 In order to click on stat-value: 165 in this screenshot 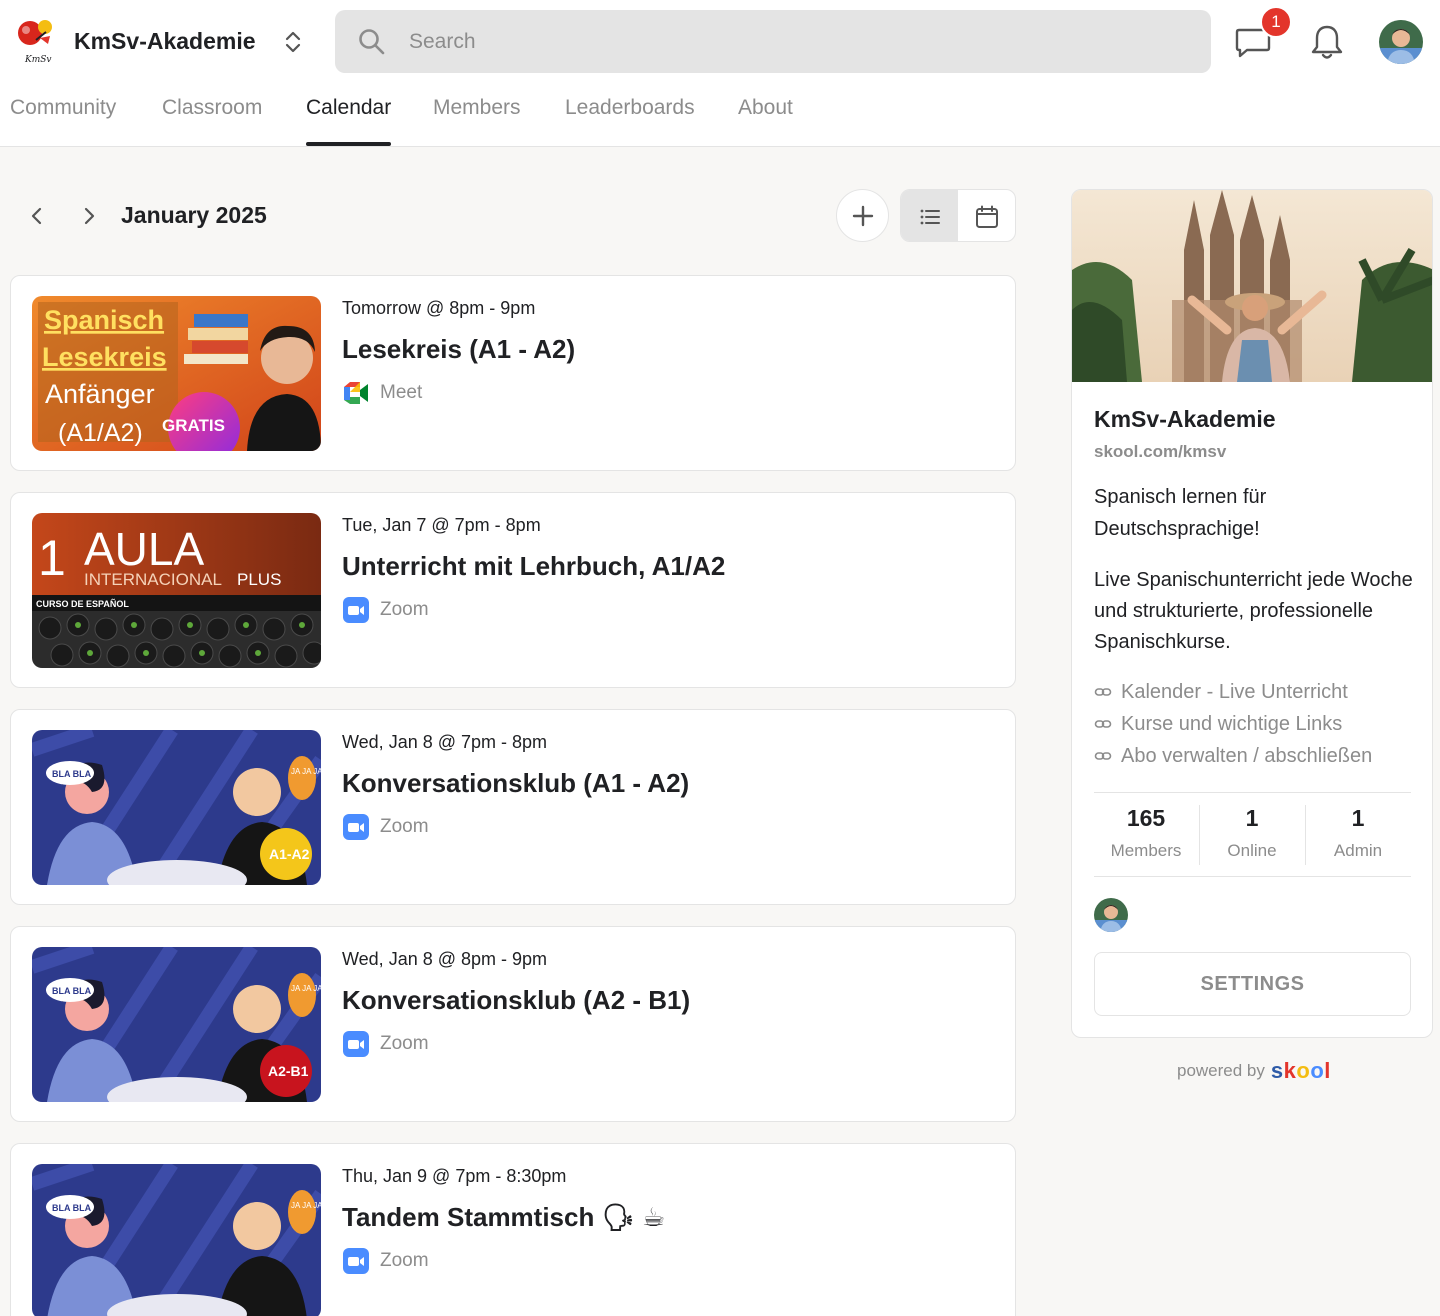, I will do `click(1146, 818)`.